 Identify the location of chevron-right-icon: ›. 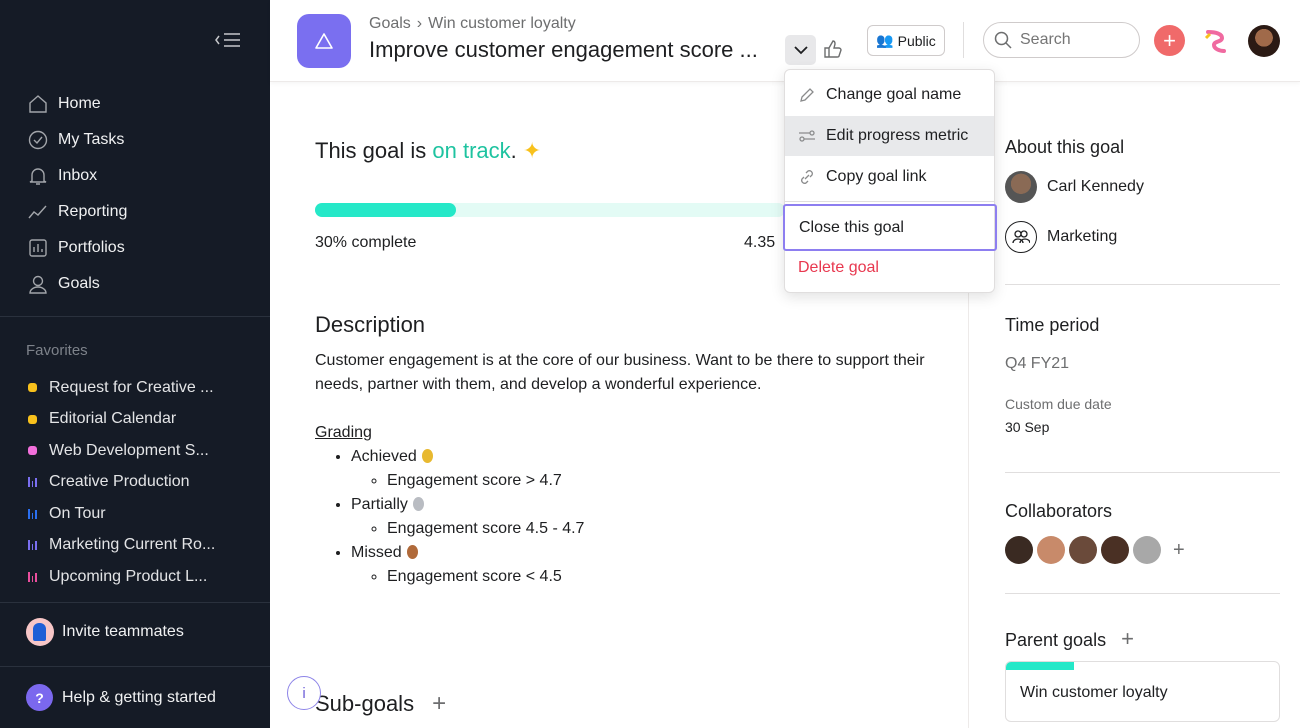
(419, 23).